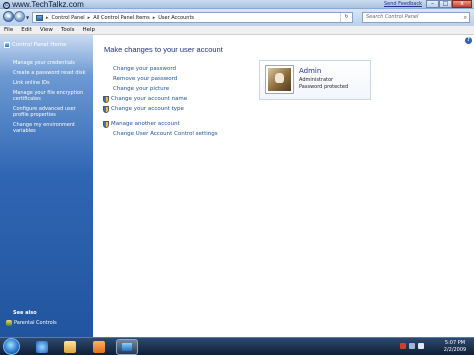 The image size is (474, 355). Describe the element at coordinates (27, 17) in the screenshot. I see `recent-pages-dropdown-icon: ▼` at that location.